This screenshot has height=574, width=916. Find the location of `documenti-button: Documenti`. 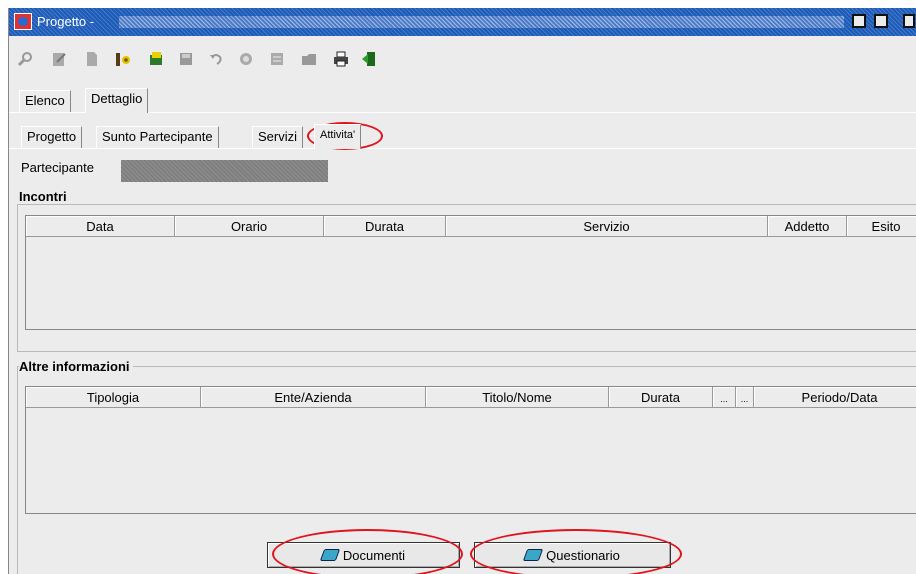

documenti-button: Documenti is located at coordinates (363, 555).